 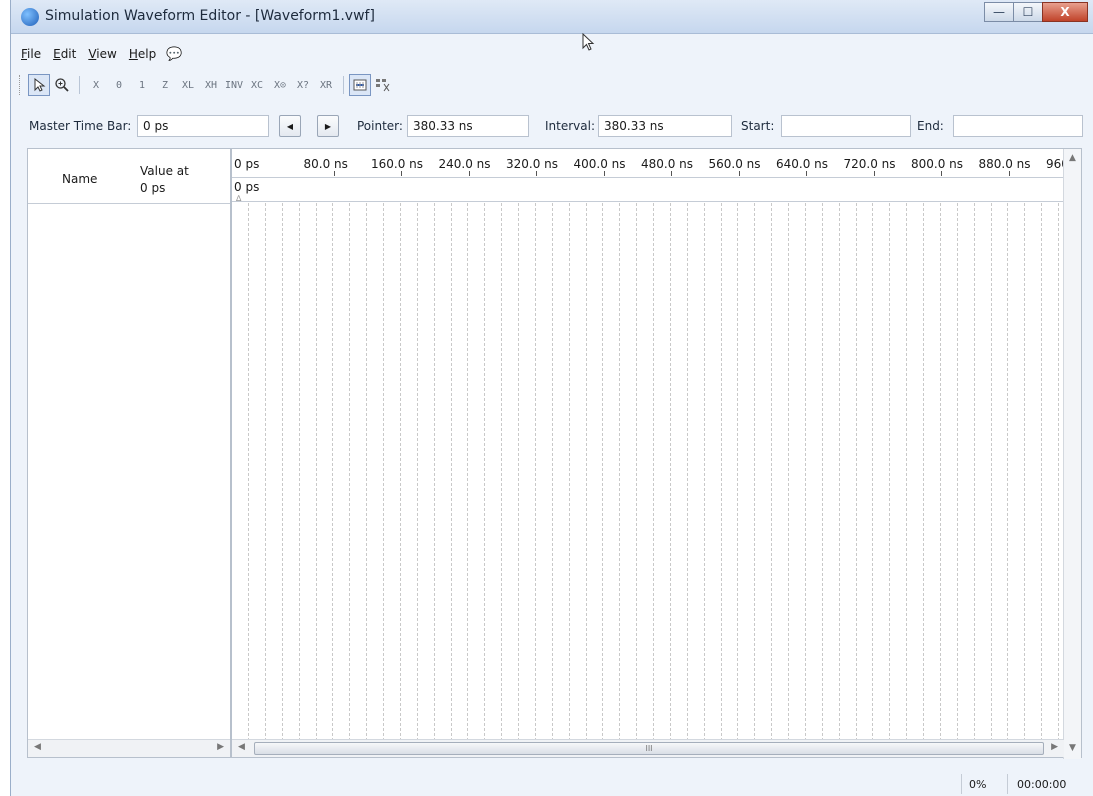 I want to click on ruler-tick-label: 640.0 ns, so click(x=802, y=164).